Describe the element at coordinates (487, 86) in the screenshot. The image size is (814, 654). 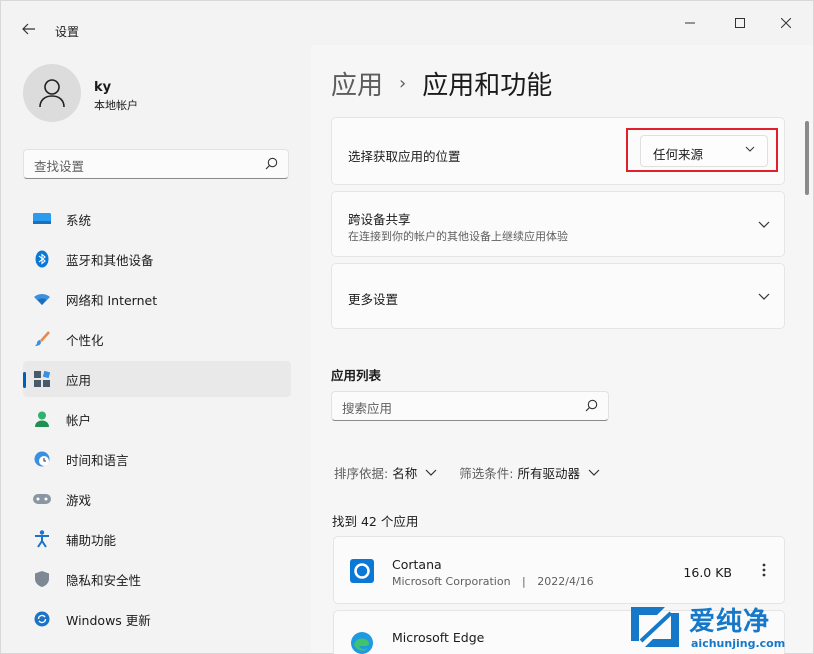
I see `page-title: 应用和功能` at that location.